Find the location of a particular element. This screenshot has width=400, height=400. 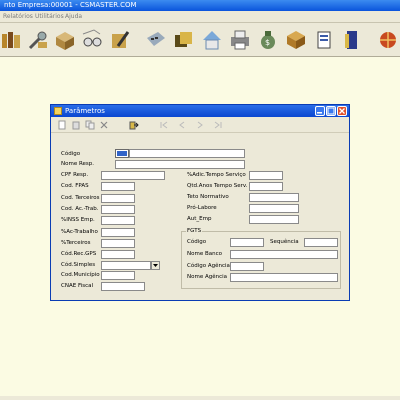

label-cod-rec-gps: Cód.Rec.GPS is located at coordinates (79, 254).